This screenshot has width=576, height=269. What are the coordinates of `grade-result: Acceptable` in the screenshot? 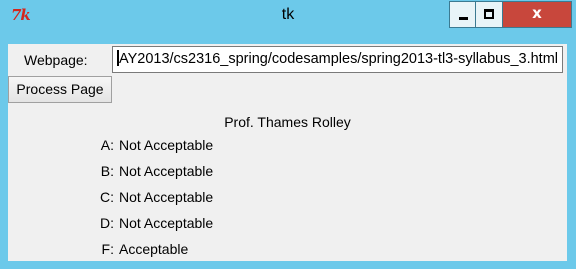 It's located at (154, 249).